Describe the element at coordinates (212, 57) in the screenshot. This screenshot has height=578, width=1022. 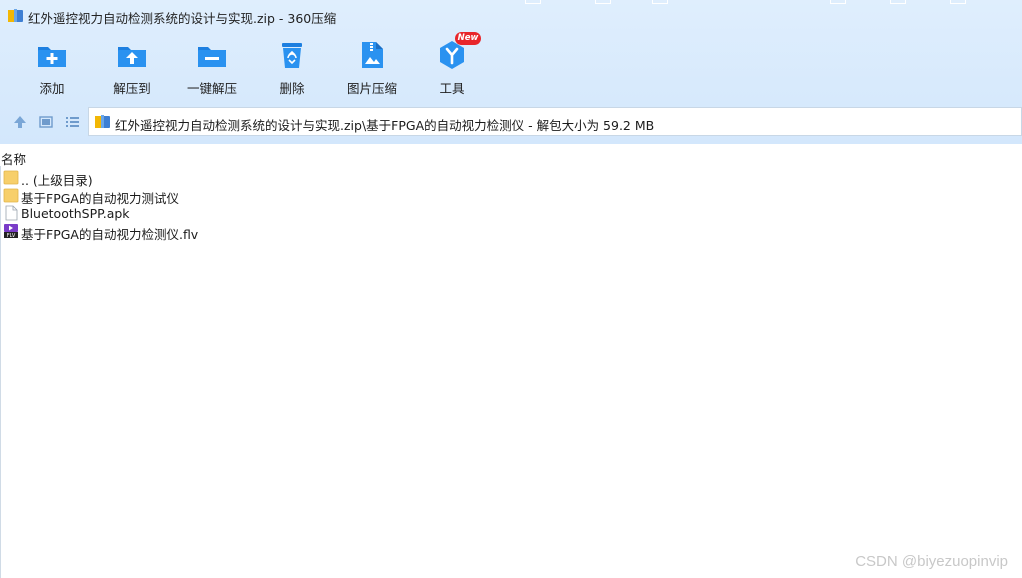
I see `one-click-extract-icon` at that location.